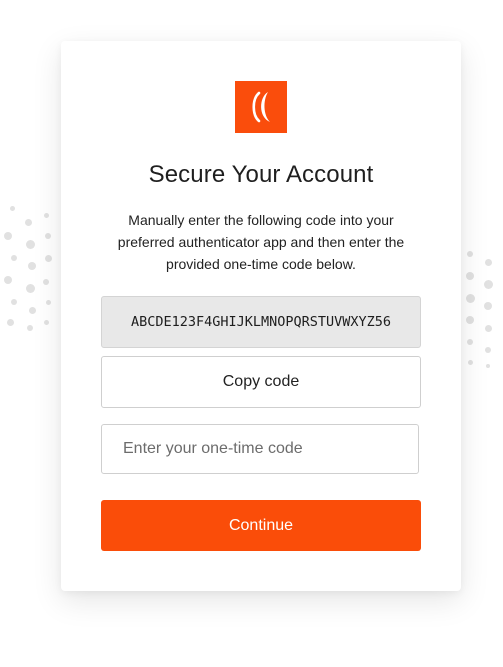 The width and height of the screenshot is (503, 667). Describe the element at coordinates (261, 174) in the screenshot. I see `page-title: Secure Your Account` at that location.